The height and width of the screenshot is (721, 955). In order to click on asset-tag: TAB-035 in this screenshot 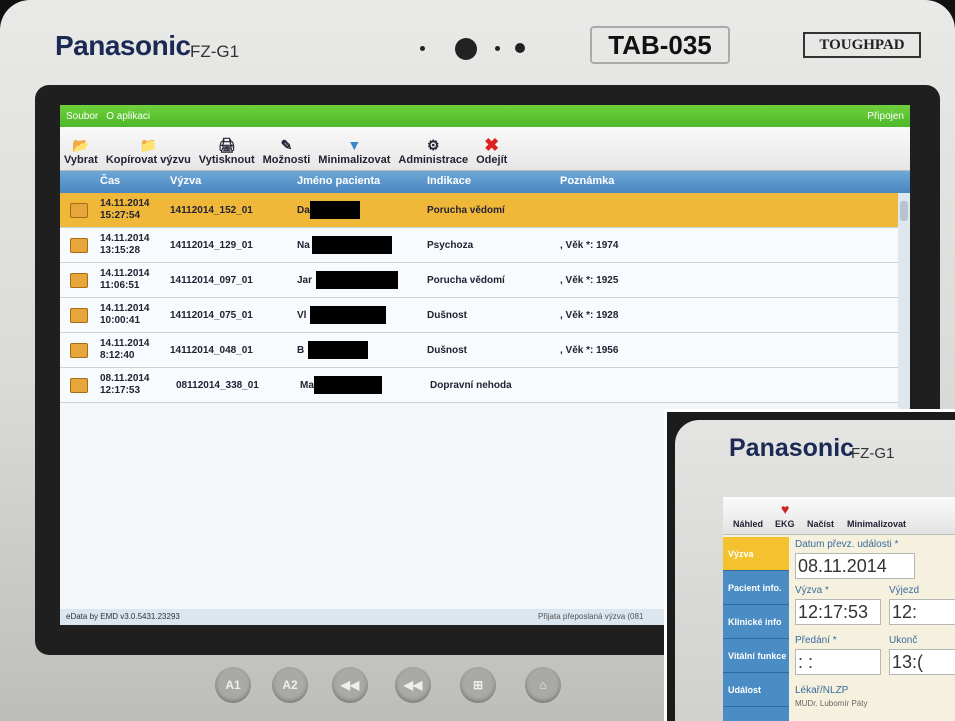, I will do `click(660, 45)`.